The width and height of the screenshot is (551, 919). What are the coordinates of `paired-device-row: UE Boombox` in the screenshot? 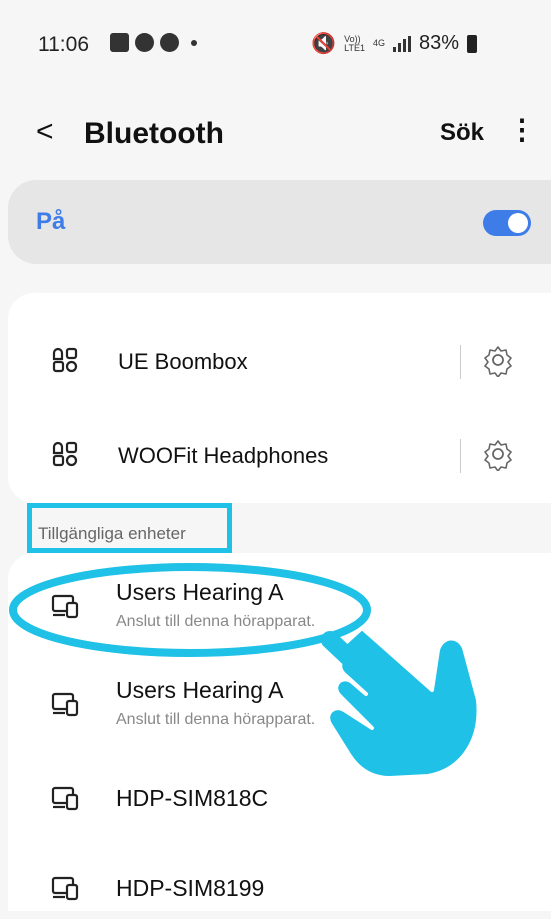 It's located at (279, 364).